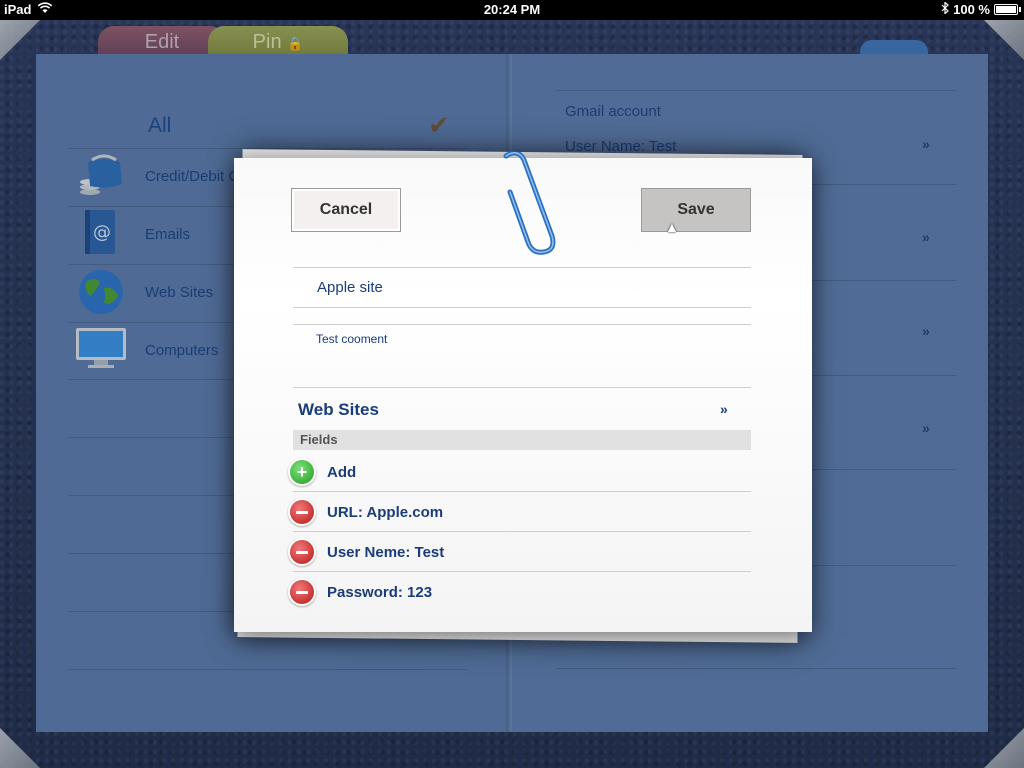  Describe the element at coordinates (529, 203) in the screenshot. I see `paperclip-icon` at that location.